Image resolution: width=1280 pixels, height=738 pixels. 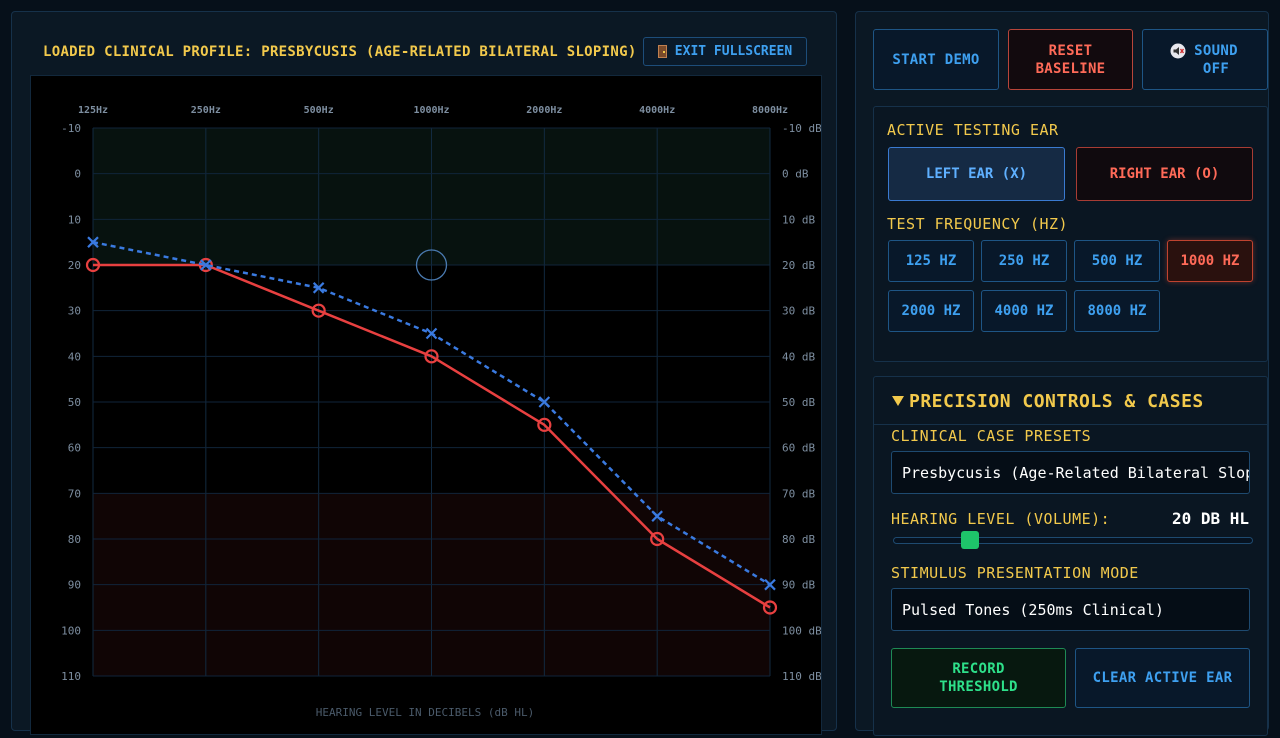 What do you see at coordinates (1024, 261) in the screenshot?
I see `freq-button-250: 250 HZ` at bounding box center [1024, 261].